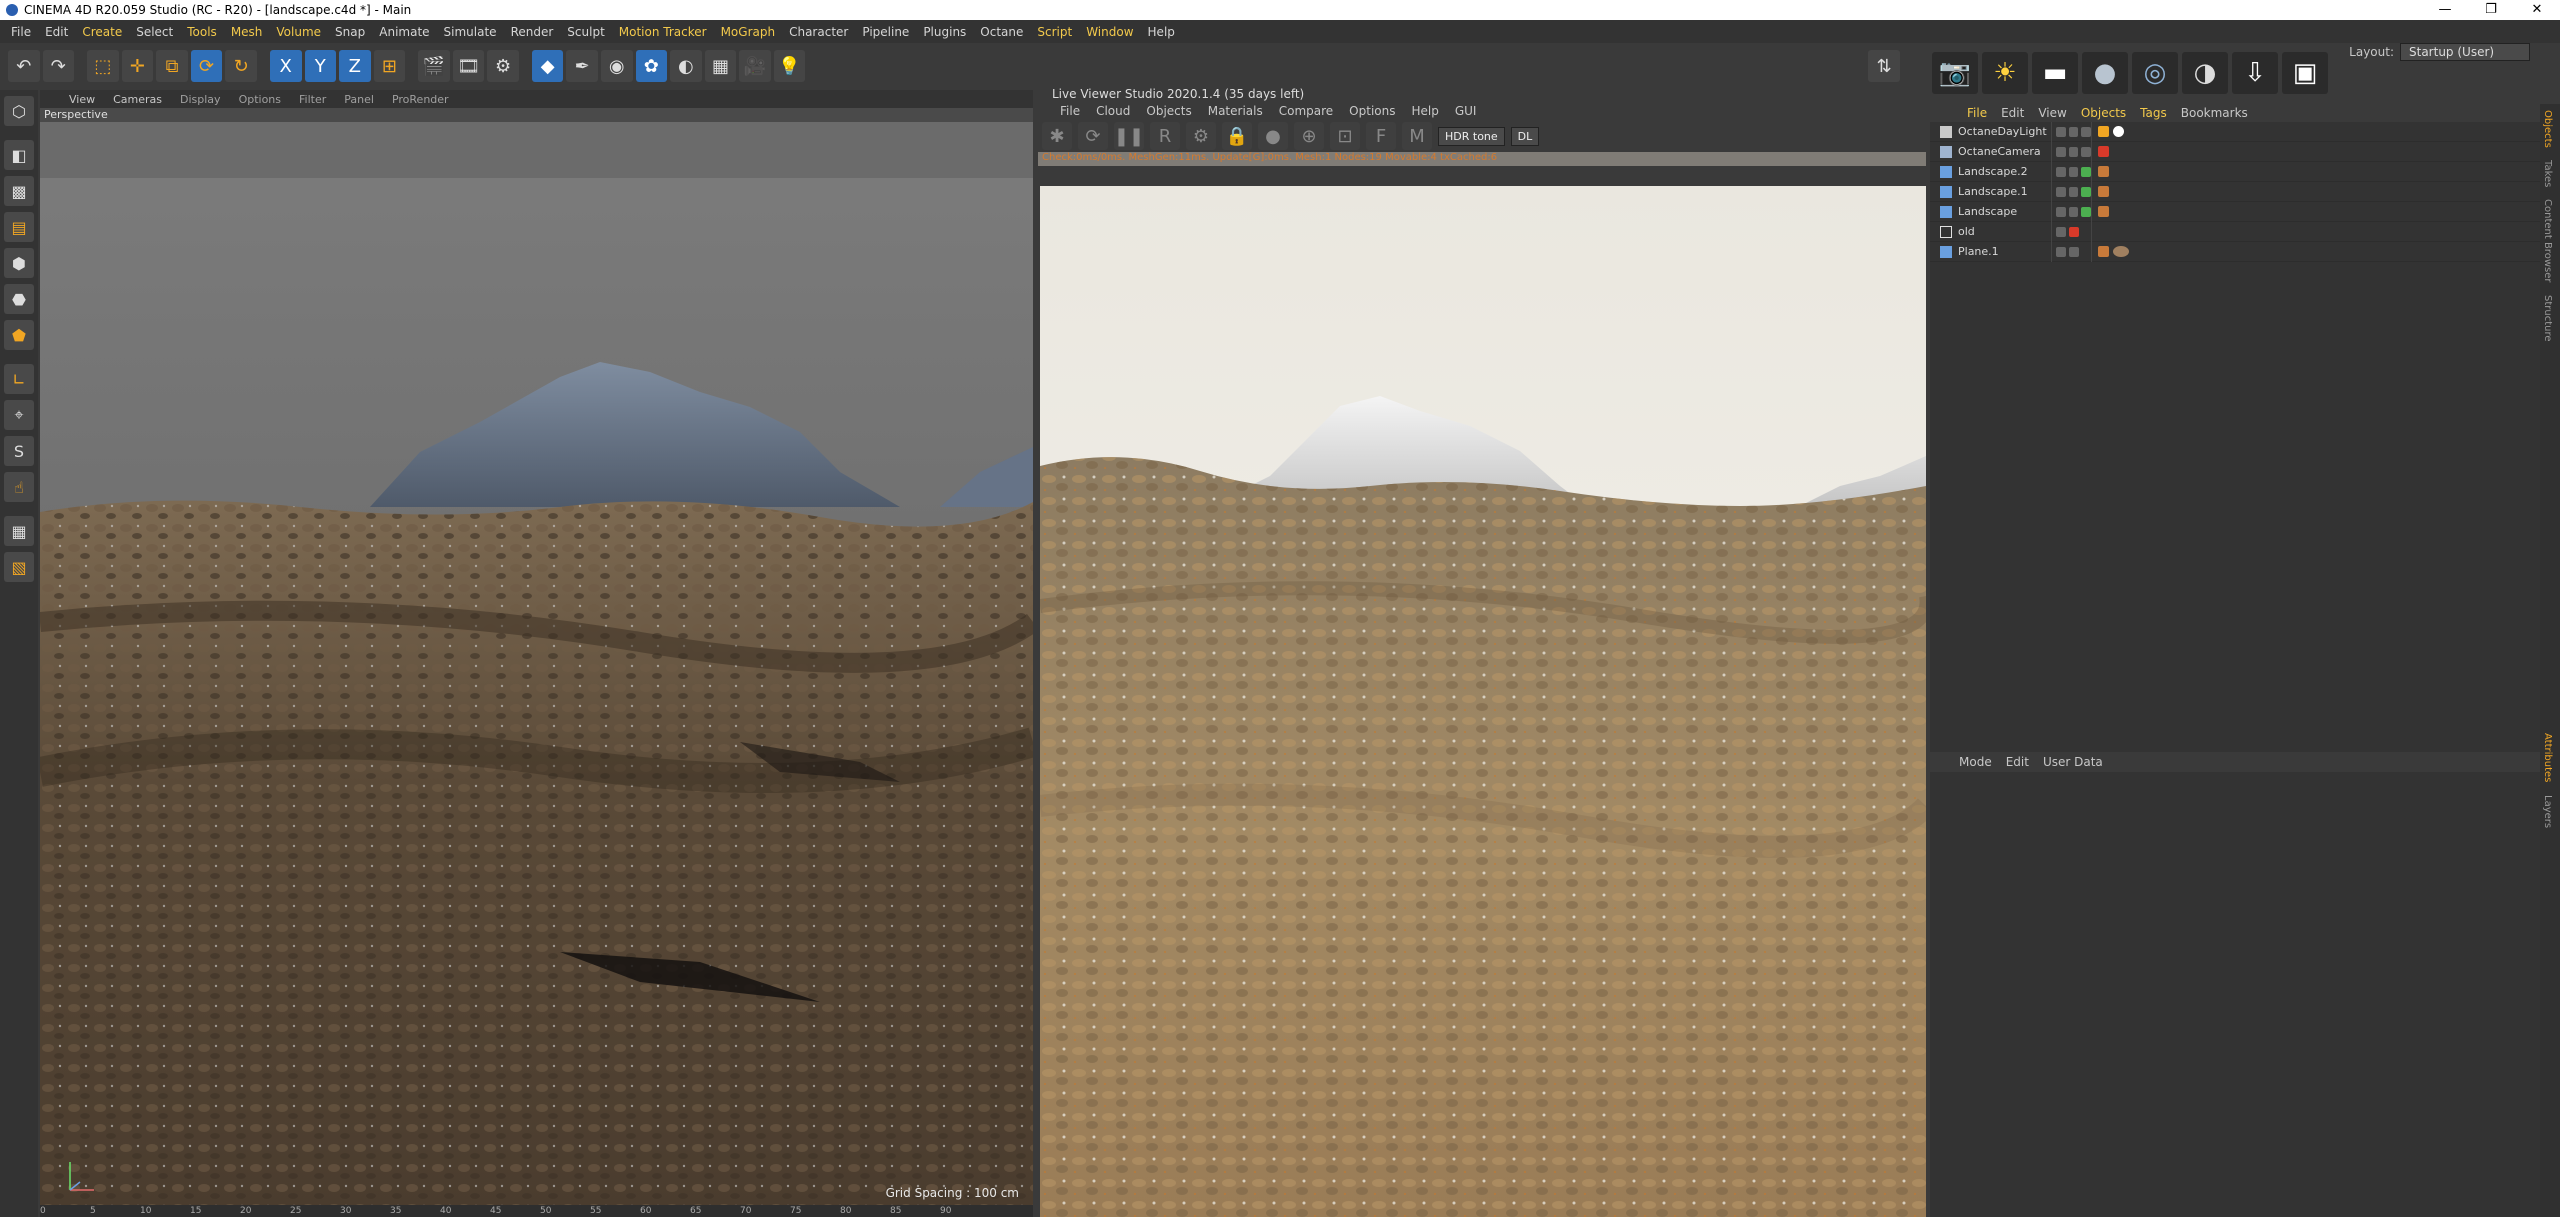  I want to click on coordinate-system-icon: ⊞, so click(389, 66).